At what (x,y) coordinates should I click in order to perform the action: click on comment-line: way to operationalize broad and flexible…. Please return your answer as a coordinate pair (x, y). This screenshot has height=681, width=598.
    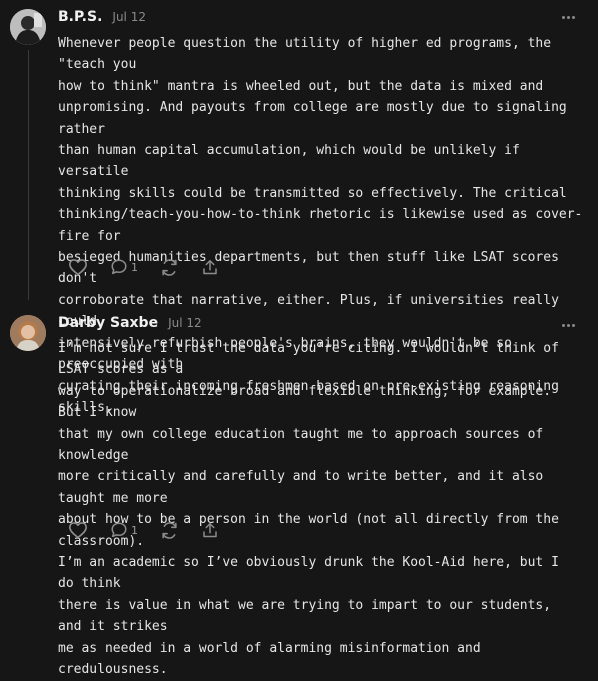
    Looking at the image, I should click on (305, 402).